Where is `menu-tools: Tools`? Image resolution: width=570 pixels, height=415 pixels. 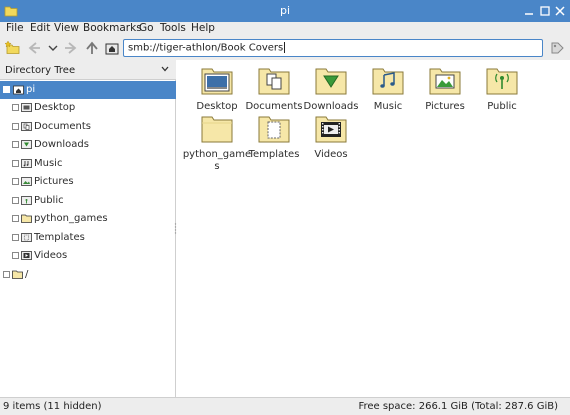
menu-tools: Tools is located at coordinates (173, 28).